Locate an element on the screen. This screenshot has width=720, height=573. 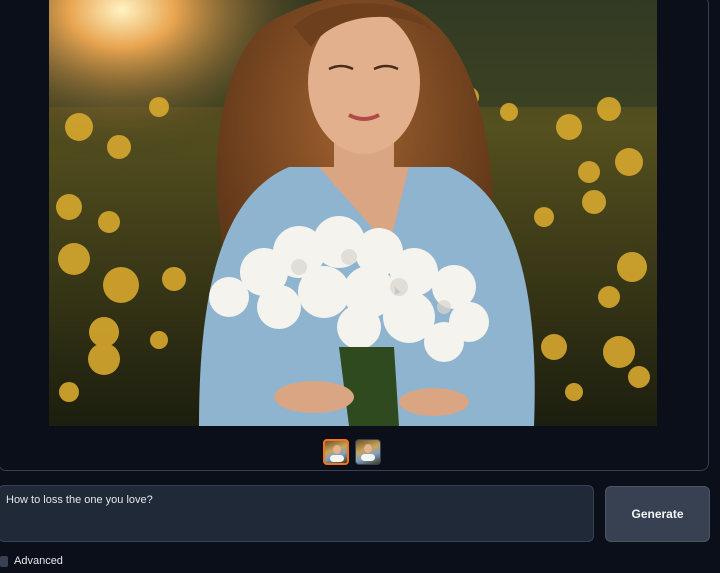
prompt-text: How to loss the one you love? is located at coordinates (79, 500).